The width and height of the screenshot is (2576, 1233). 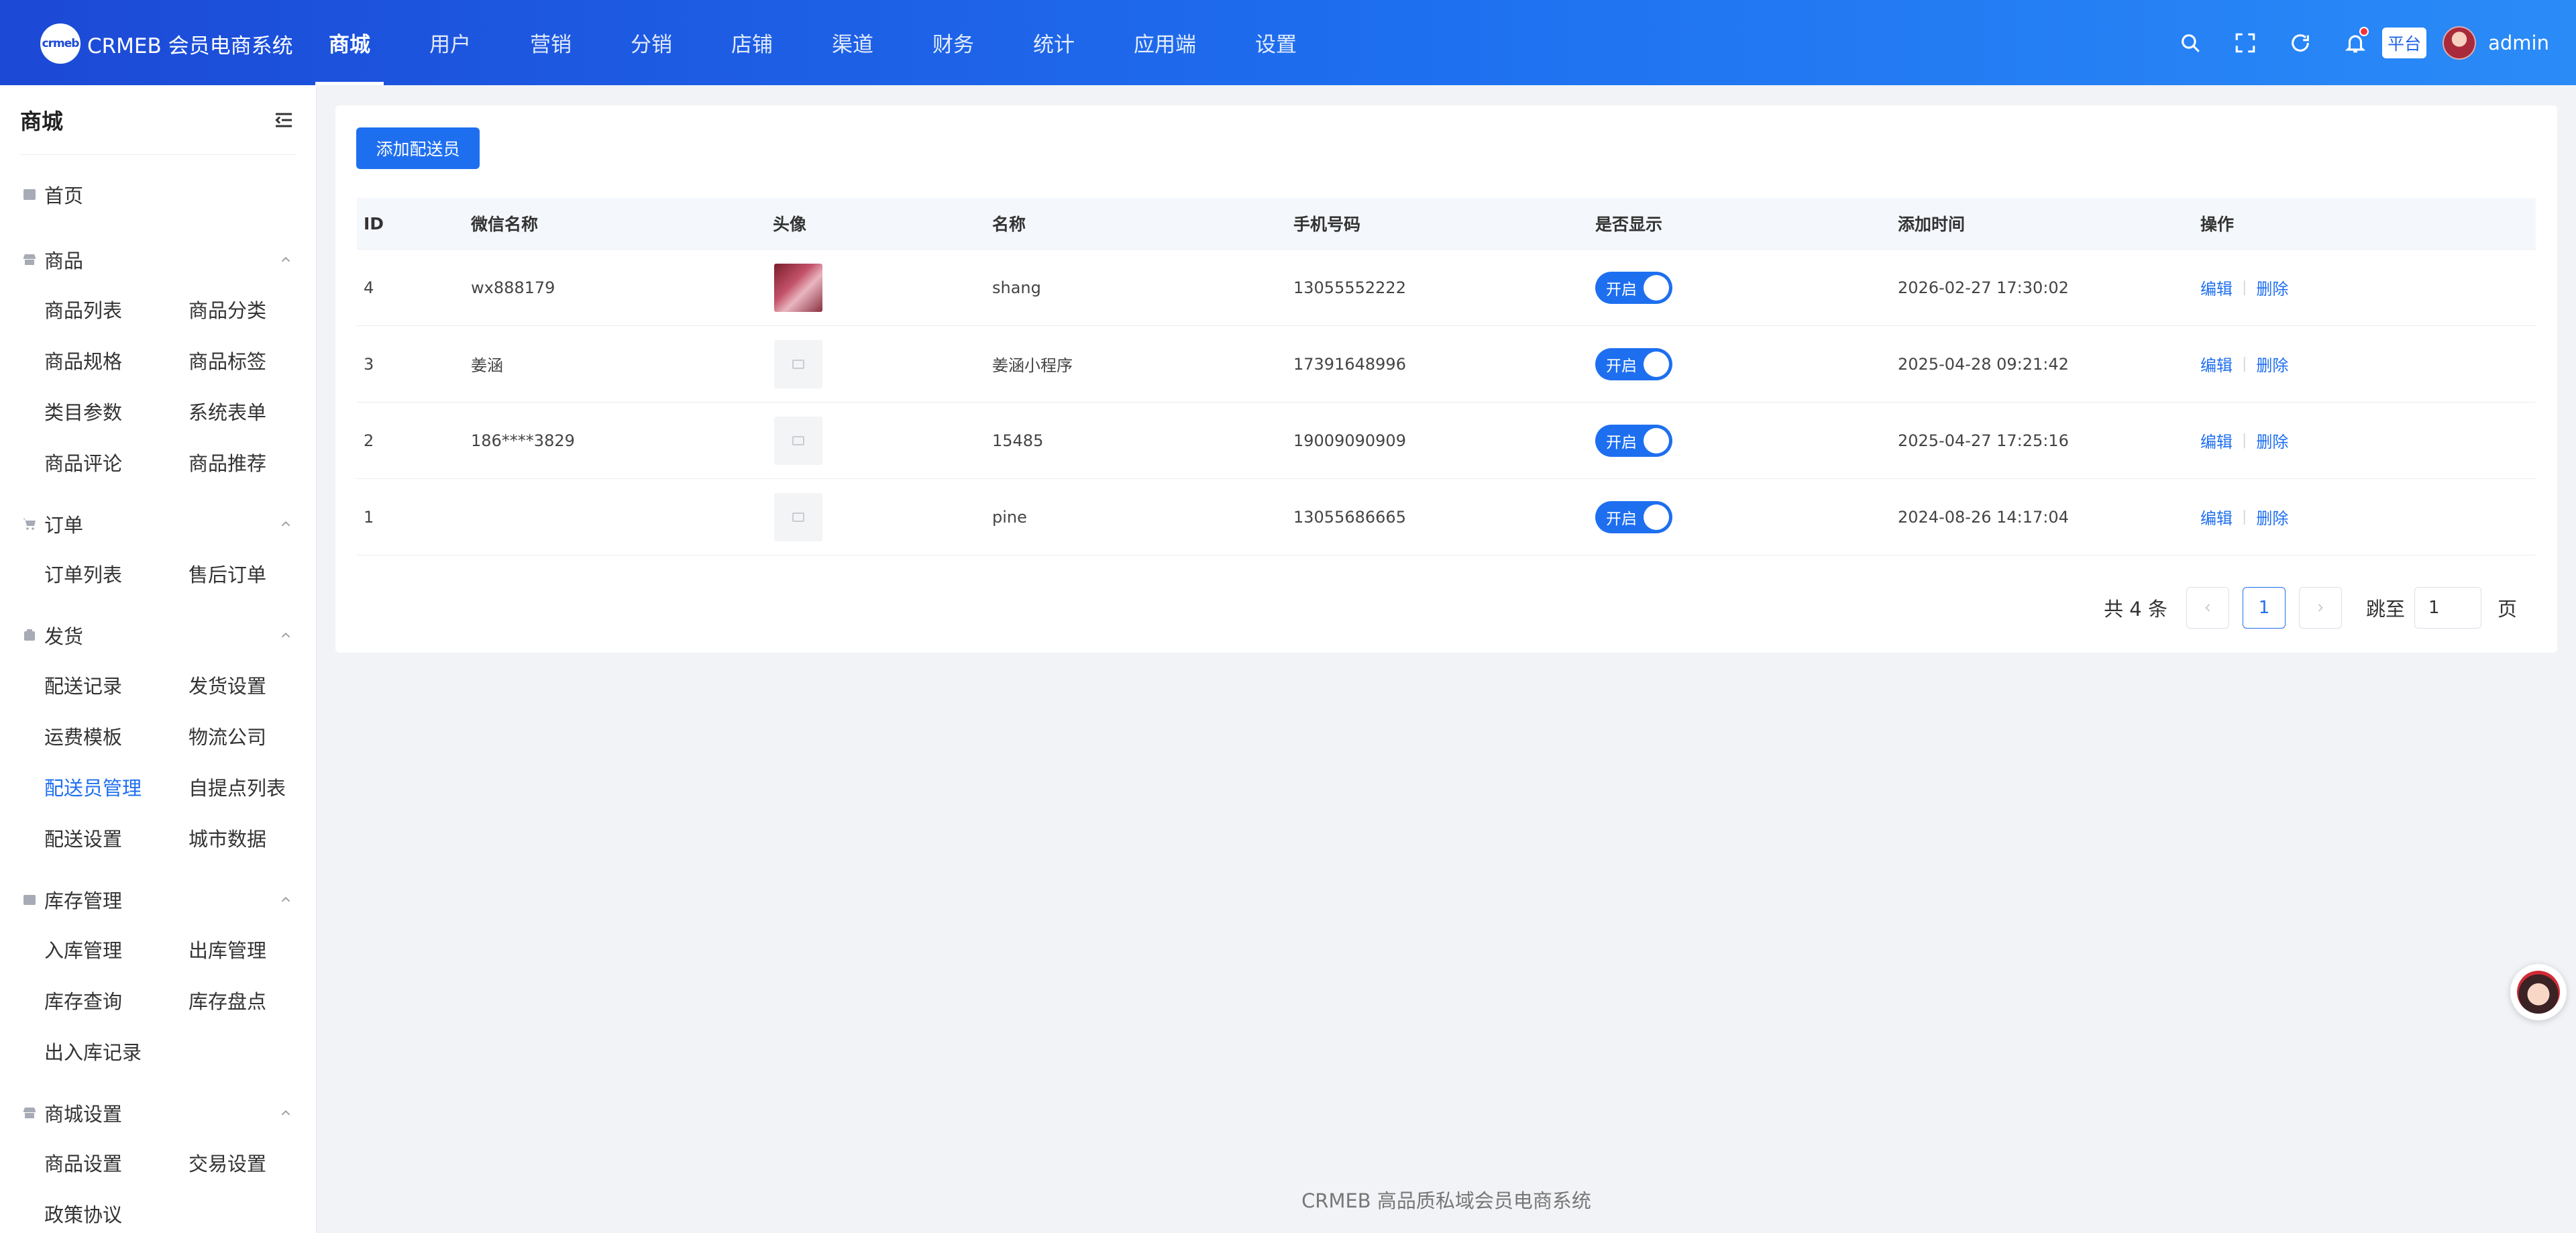 I want to click on sidebar-item-stock-record: 出入库记录, so click(x=116, y=1051).